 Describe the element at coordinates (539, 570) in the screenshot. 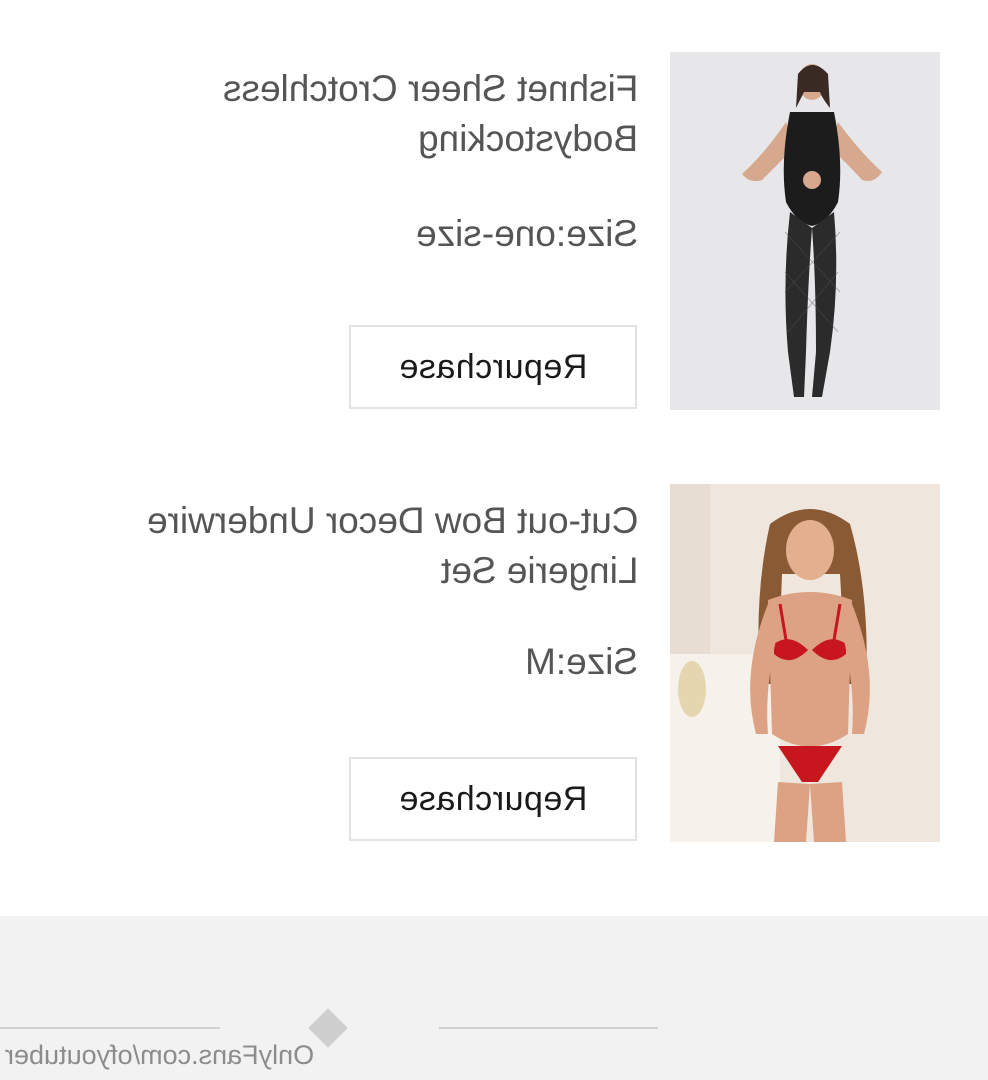

I see `product-title-line2: Lingerie Set` at that location.